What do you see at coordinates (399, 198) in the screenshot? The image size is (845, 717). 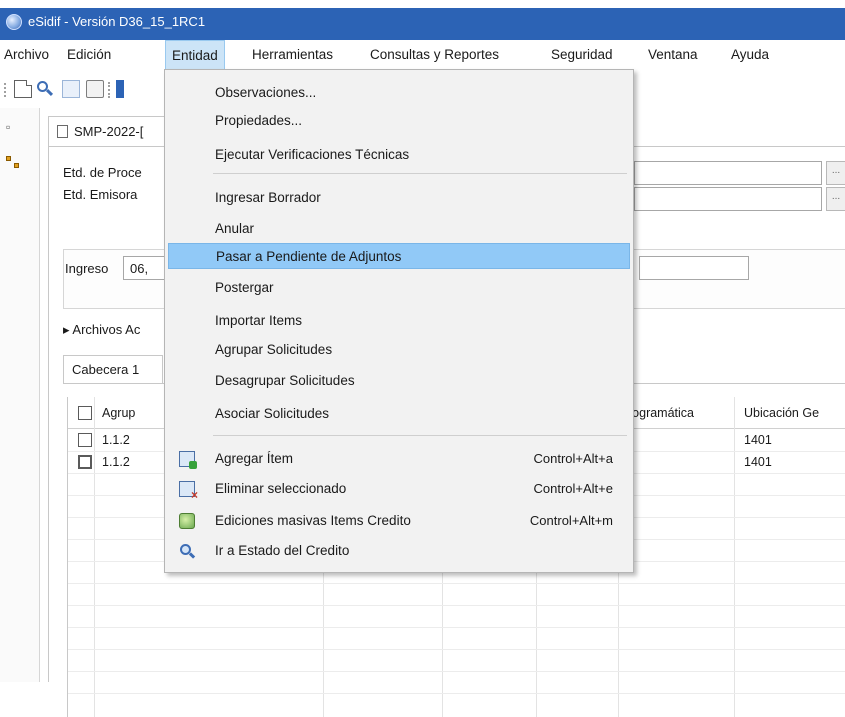 I see `menu-item-ingresar-borrador: Ingresar Borrador` at bounding box center [399, 198].